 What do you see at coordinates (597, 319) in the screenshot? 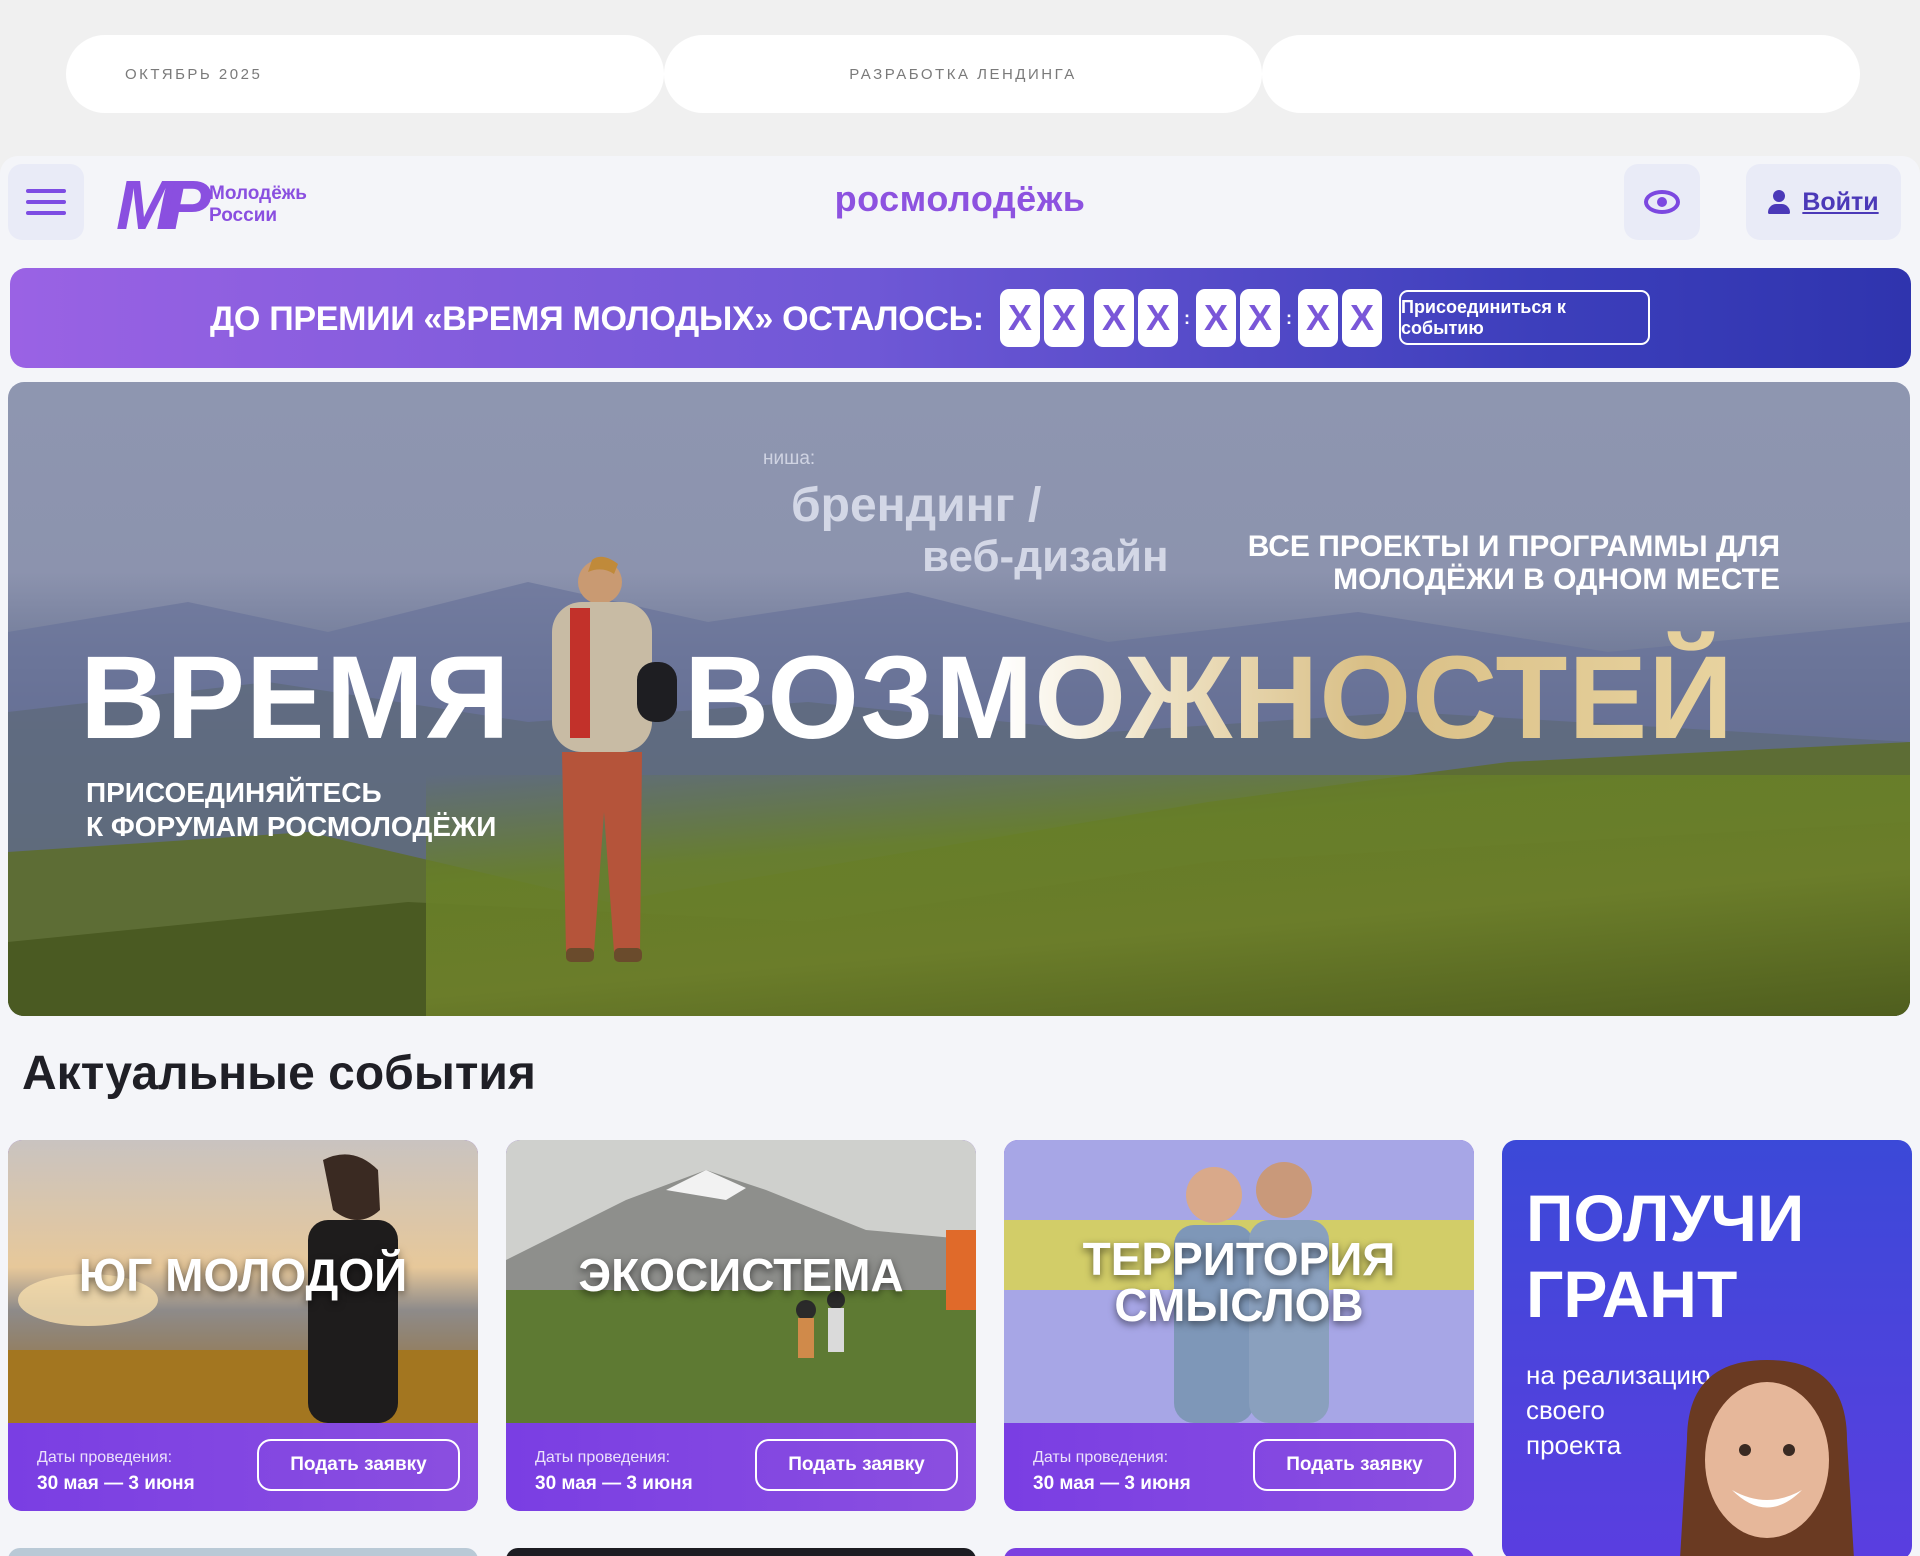
I see `countdown-title: ДО ПРЕМИИ «ВРЕМЯ МОЛОДЫХ» ОСТАЛОСЬ:` at bounding box center [597, 319].